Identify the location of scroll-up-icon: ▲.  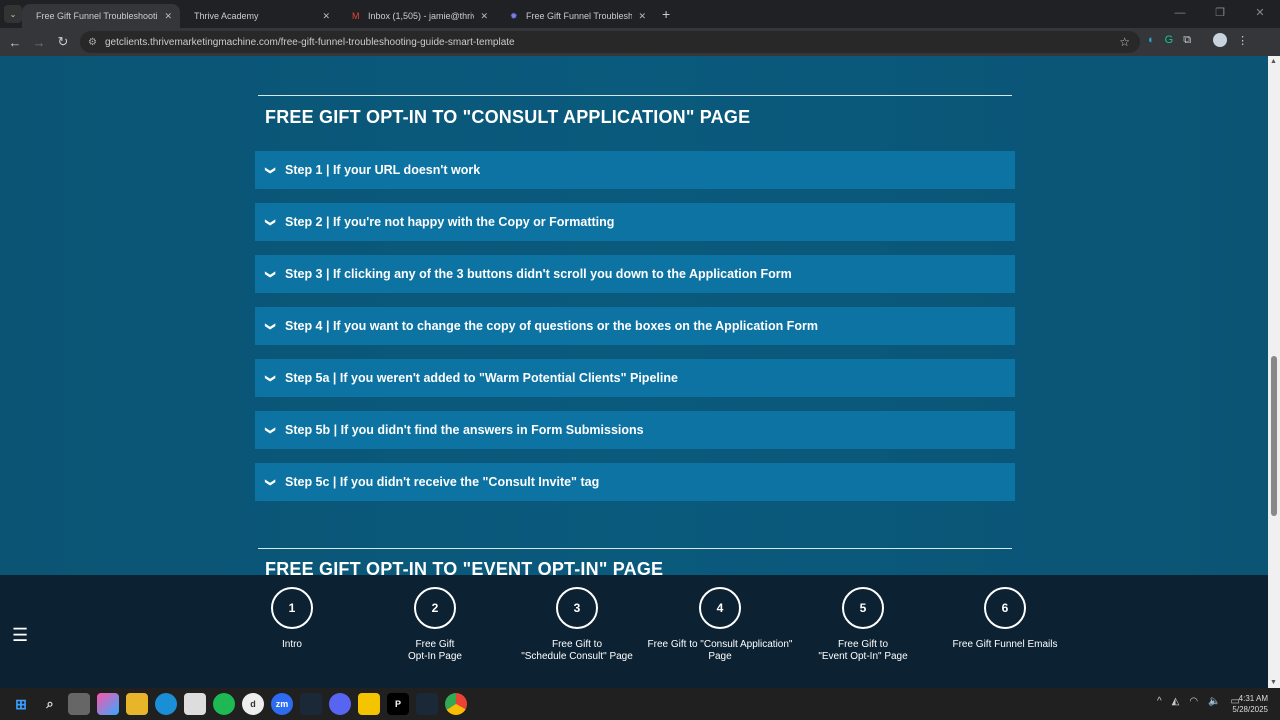
(1273, 61).